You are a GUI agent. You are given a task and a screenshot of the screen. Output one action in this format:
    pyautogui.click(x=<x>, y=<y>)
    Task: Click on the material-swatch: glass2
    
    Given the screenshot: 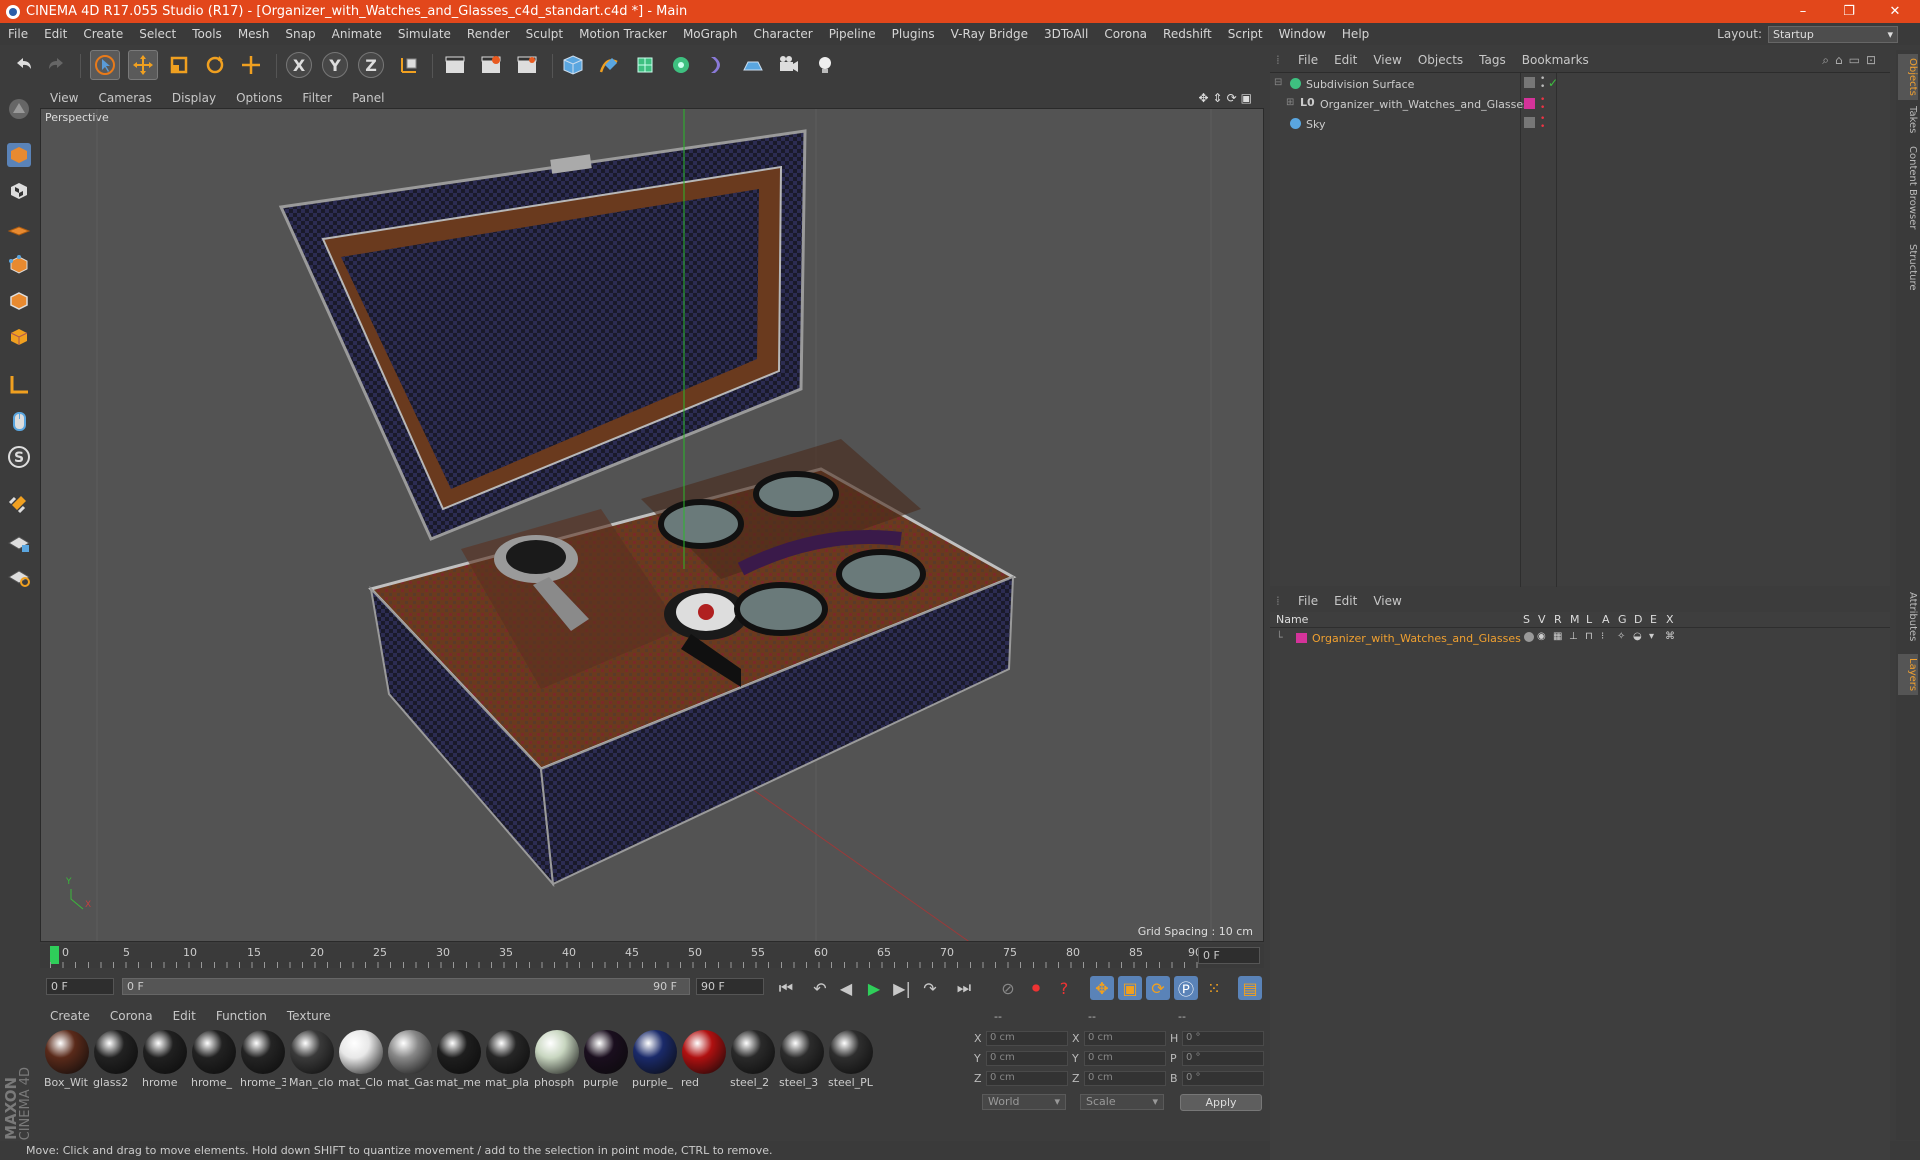 What is the action you would take?
    pyautogui.click(x=116, y=1060)
    